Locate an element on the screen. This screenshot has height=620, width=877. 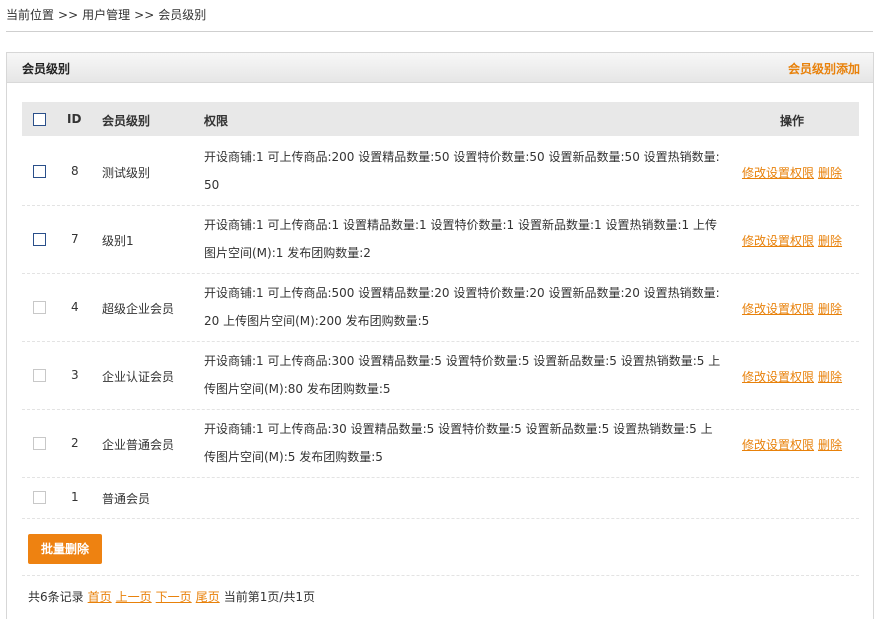
row-id: 2 is located at coordinates (75, 443).